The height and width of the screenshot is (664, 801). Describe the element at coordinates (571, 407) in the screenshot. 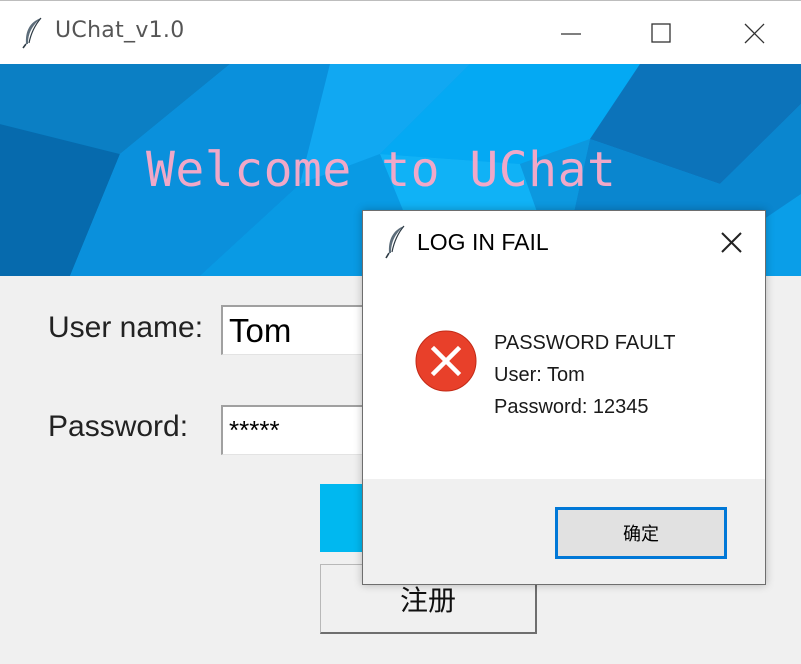

I see `error-message-line: Password: 12345` at that location.